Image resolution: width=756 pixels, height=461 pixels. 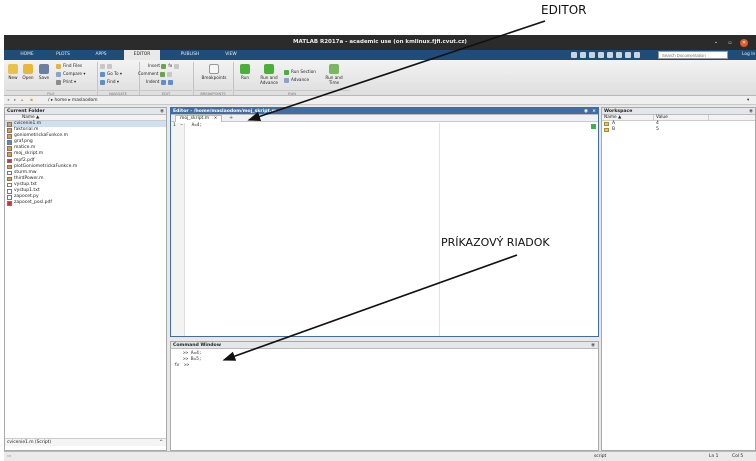 What do you see at coordinates (85, 203) in the screenshot?
I see `file-list-item: zapocet_posl.pdf` at bounding box center [85, 203].